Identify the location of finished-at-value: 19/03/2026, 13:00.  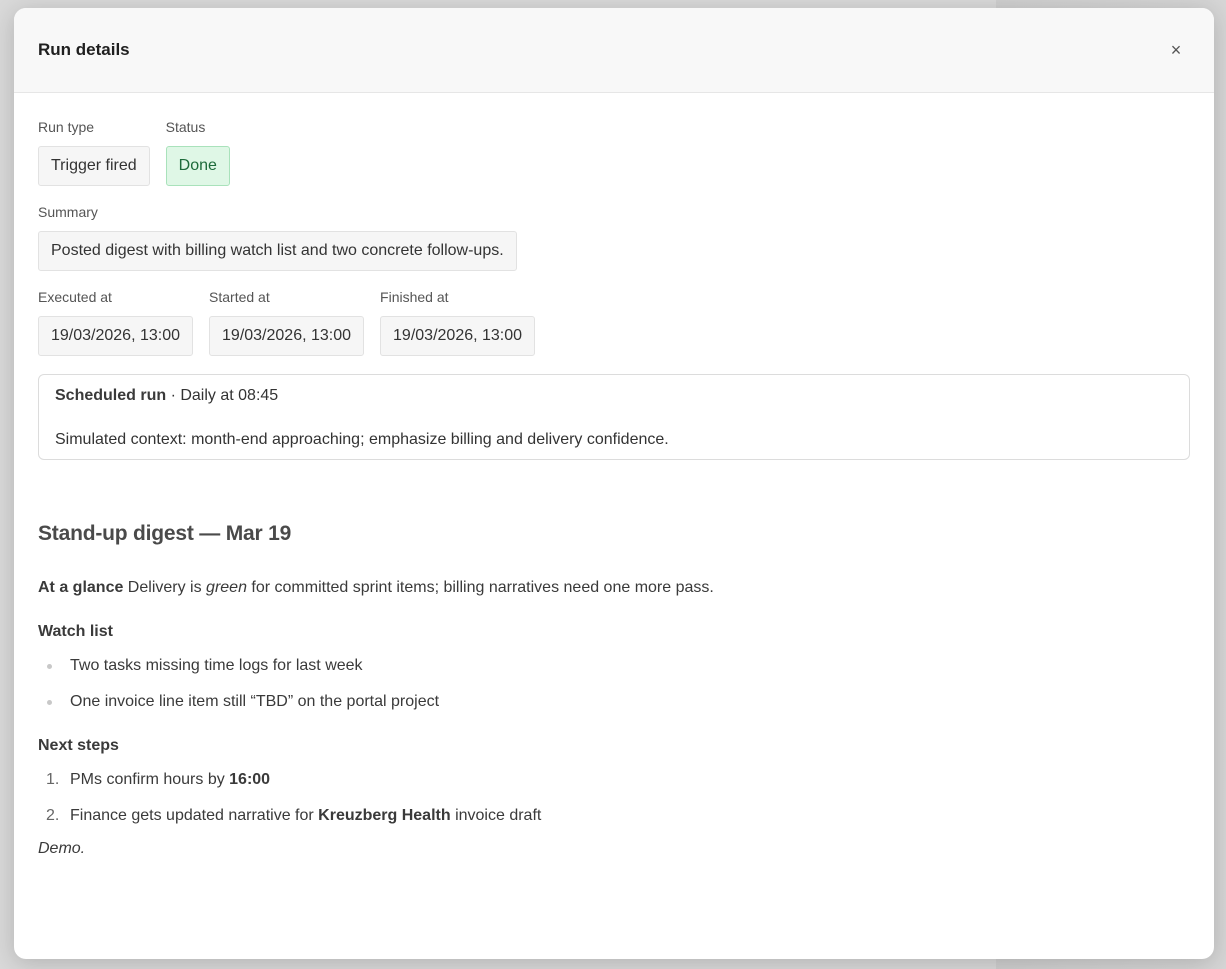
(458, 336).